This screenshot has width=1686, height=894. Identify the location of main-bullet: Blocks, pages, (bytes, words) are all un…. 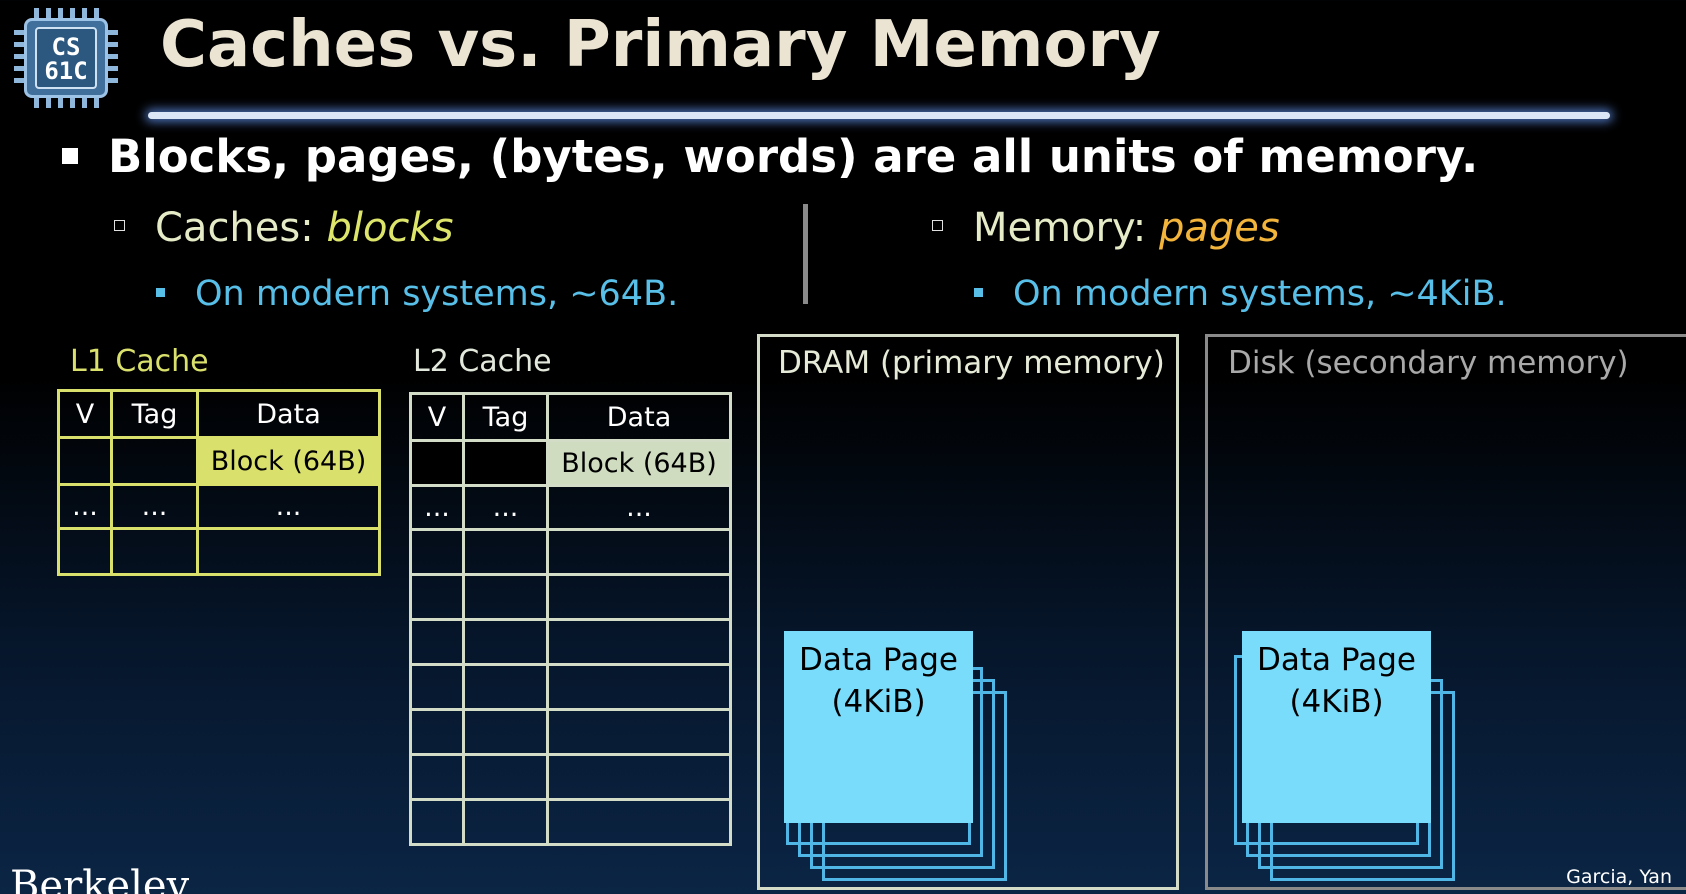
(770, 156).